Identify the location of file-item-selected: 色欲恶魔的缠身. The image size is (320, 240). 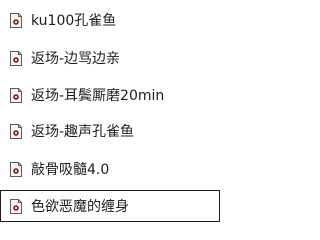
(110, 206).